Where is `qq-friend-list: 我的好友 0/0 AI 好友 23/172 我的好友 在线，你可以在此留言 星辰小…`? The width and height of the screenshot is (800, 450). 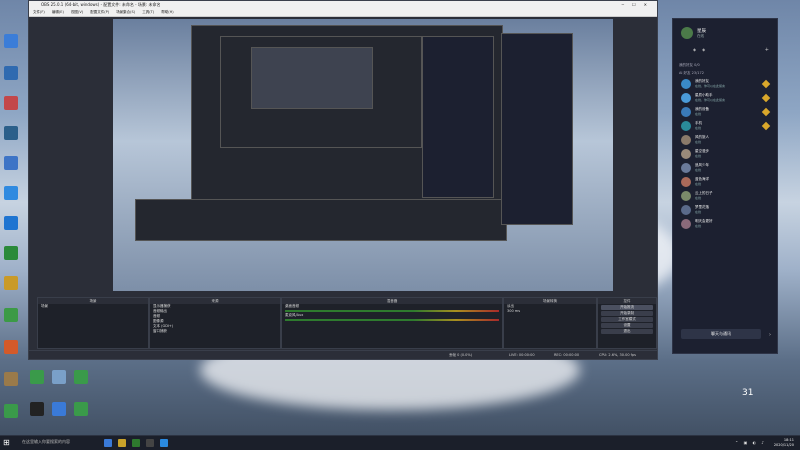
qq-friend-list: 我的好友 0/0 AI 好友 23/172 我的好友 在线，你可以在此留言 星辰小… is located at coordinates (725, 146).